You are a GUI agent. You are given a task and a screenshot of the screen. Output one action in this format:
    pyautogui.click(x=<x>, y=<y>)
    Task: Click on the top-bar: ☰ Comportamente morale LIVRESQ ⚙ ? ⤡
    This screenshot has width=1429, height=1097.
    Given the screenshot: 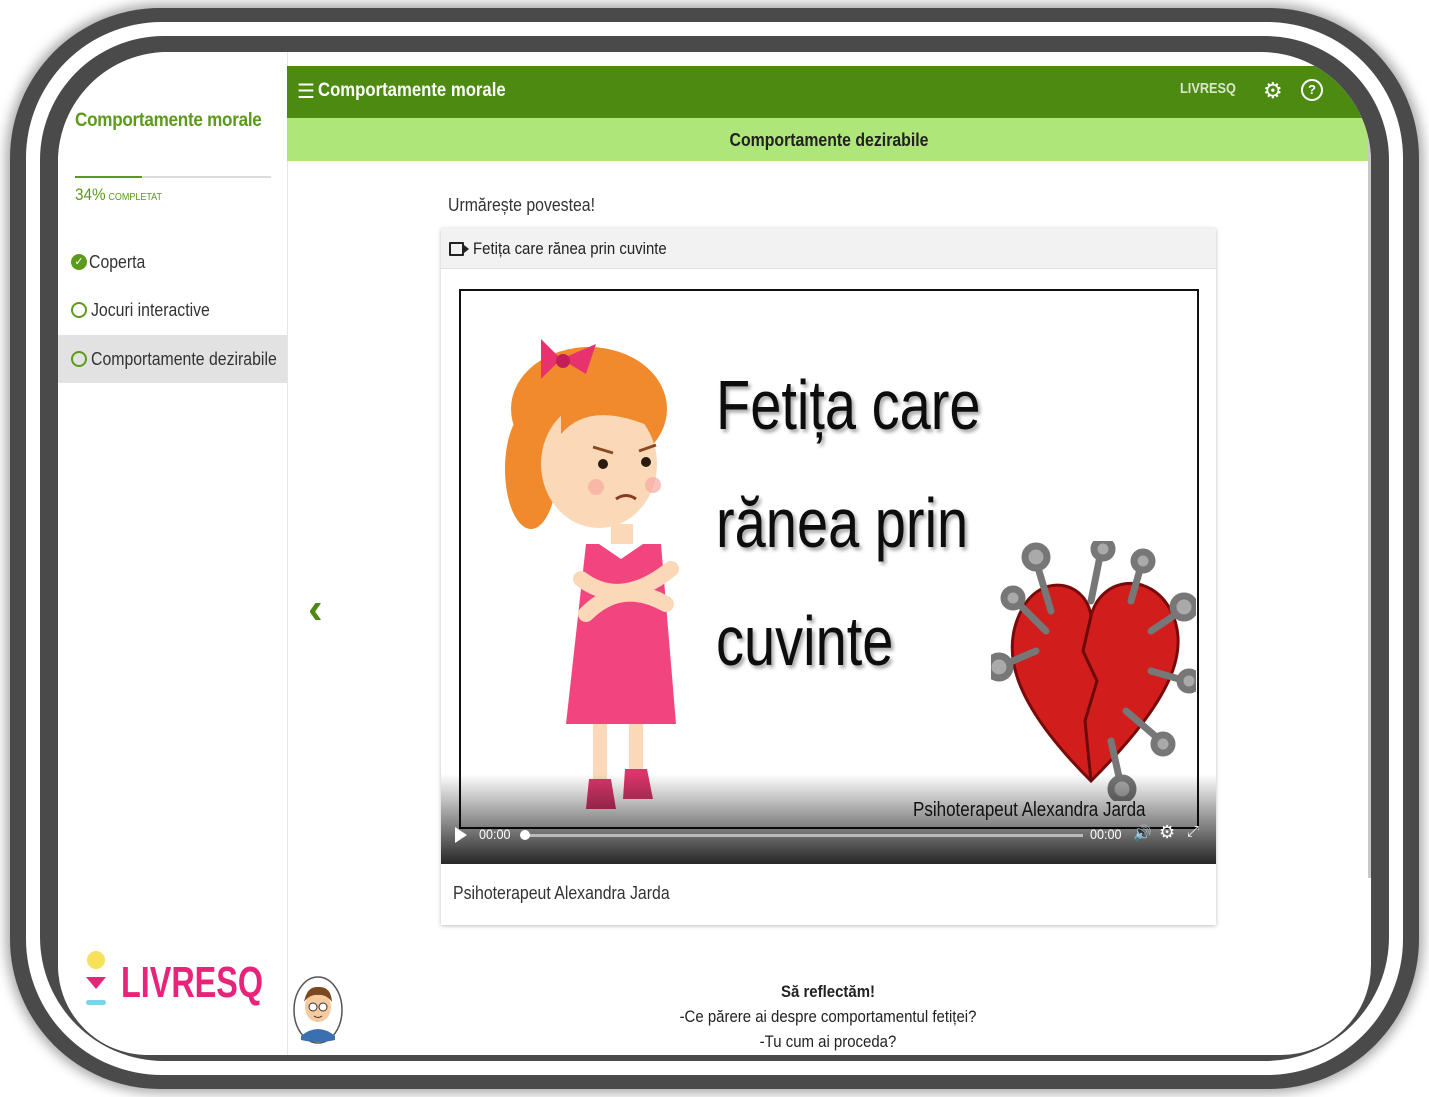 What is the action you would take?
    pyautogui.click(x=829, y=92)
    